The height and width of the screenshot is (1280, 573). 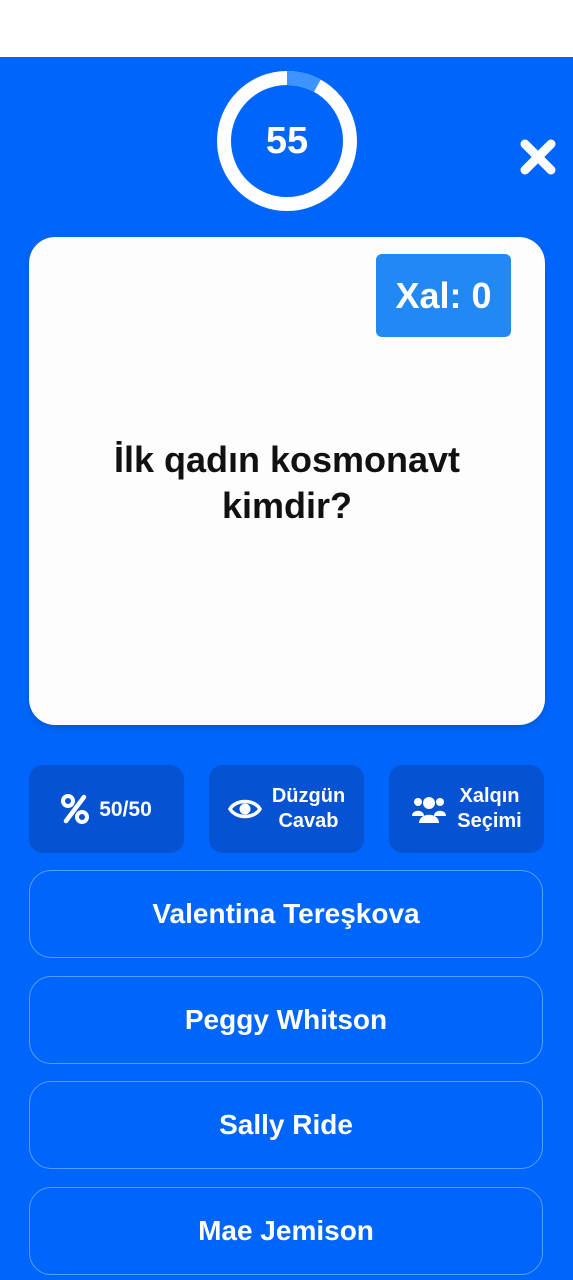 What do you see at coordinates (489, 809) in the screenshot?
I see `lifeline-audience-label: Xalqın Seçimi` at bounding box center [489, 809].